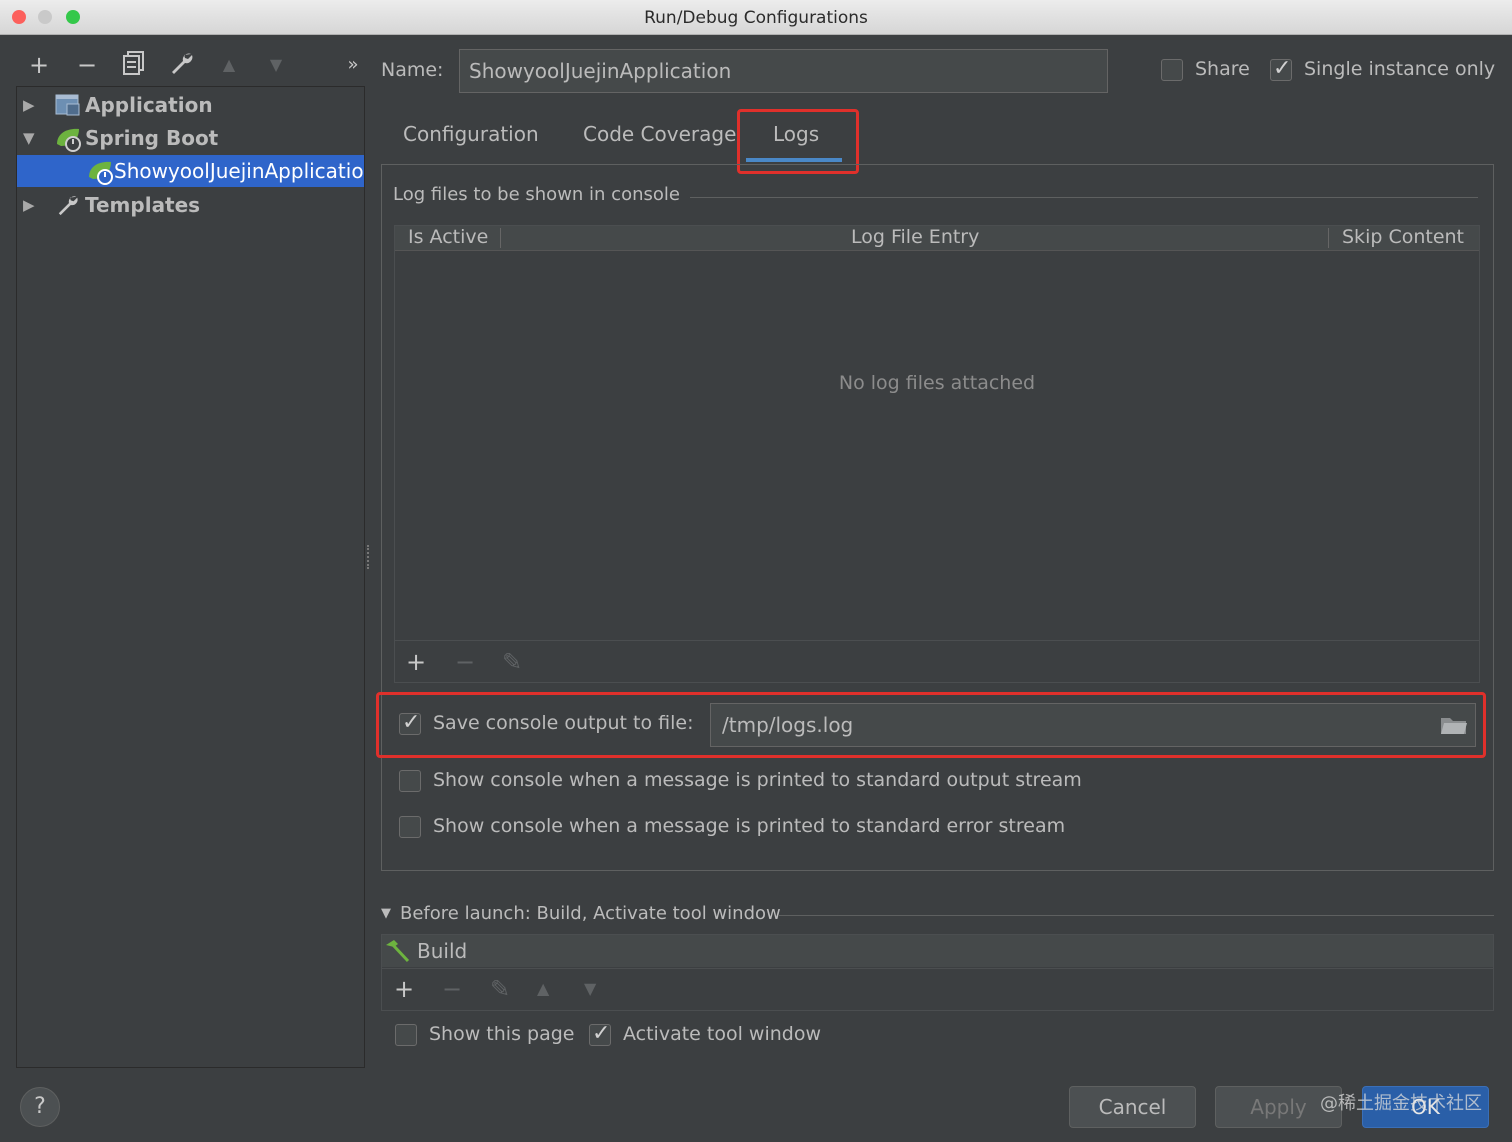 The height and width of the screenshot is (1142, 1512). Describe the element at coordinates (1400, 69) in the screenshot. I see `single-instance-label: Single instance only` at that location.